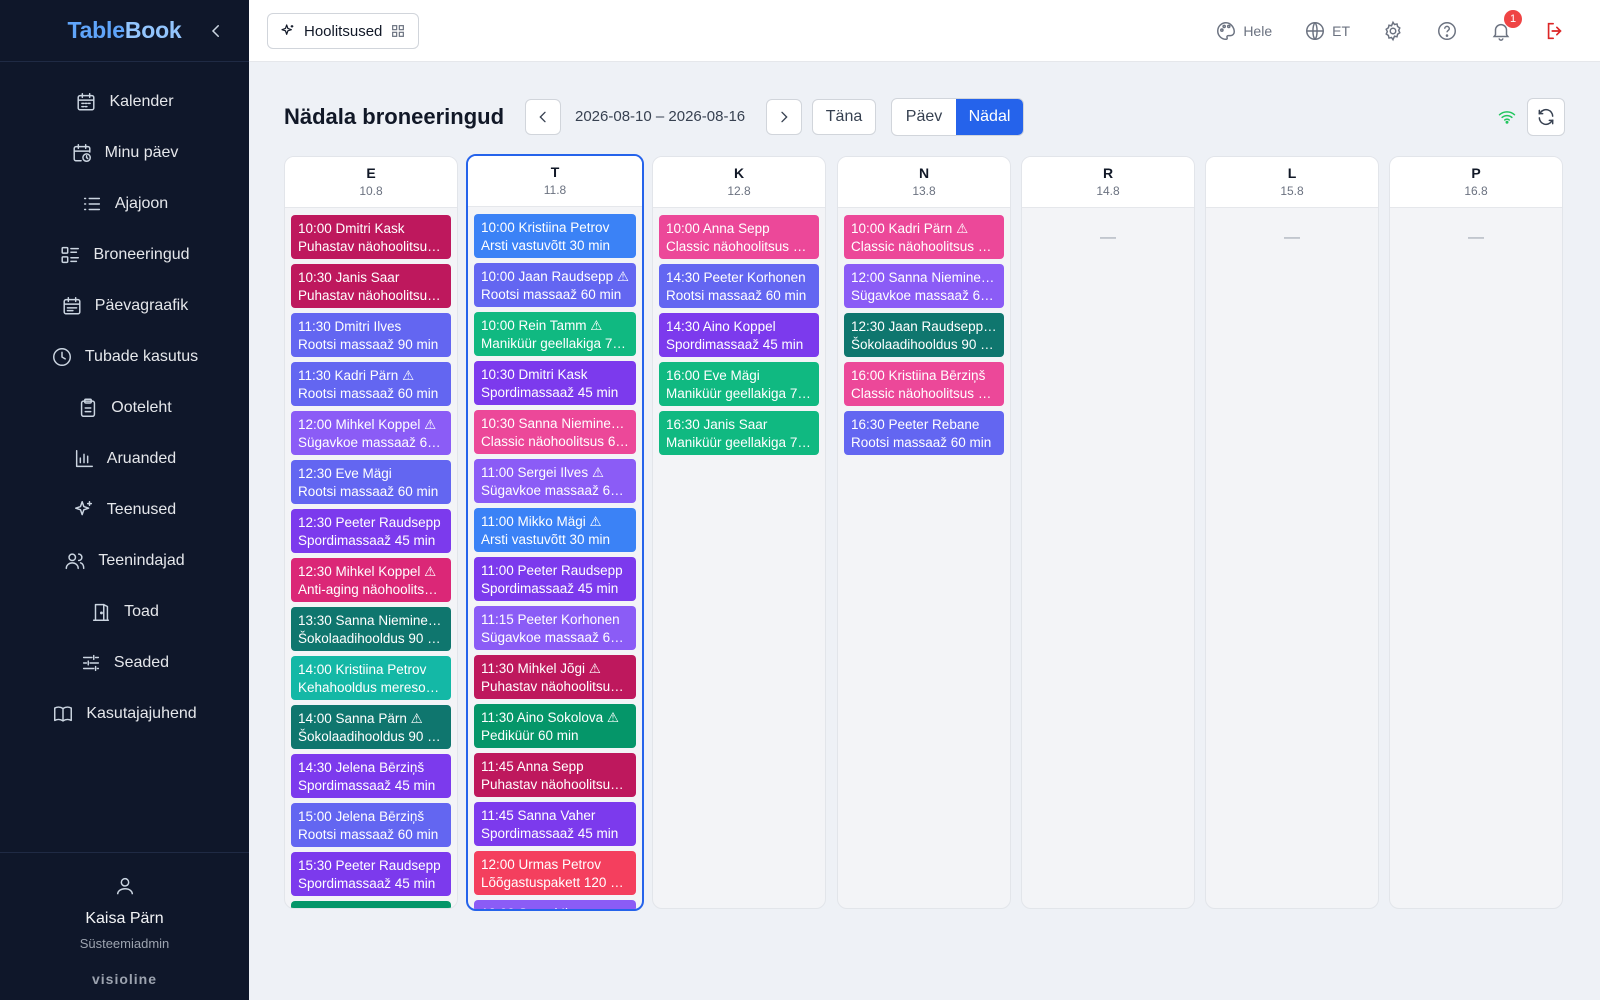 The width and height of the screenshot is (1600, 1000). What do you see at coordinates (350, 326) in the screenshot?
I see `booking-time-client: 11:30 Dmitri Ilves` at bounding box center [350, 326].